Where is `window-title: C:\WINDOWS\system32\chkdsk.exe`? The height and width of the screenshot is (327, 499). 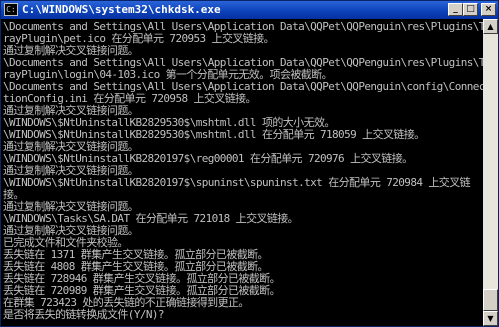
window-title: C:\WINDOWS\system32\chkdsk.exe is located at coordinates (121, 9).